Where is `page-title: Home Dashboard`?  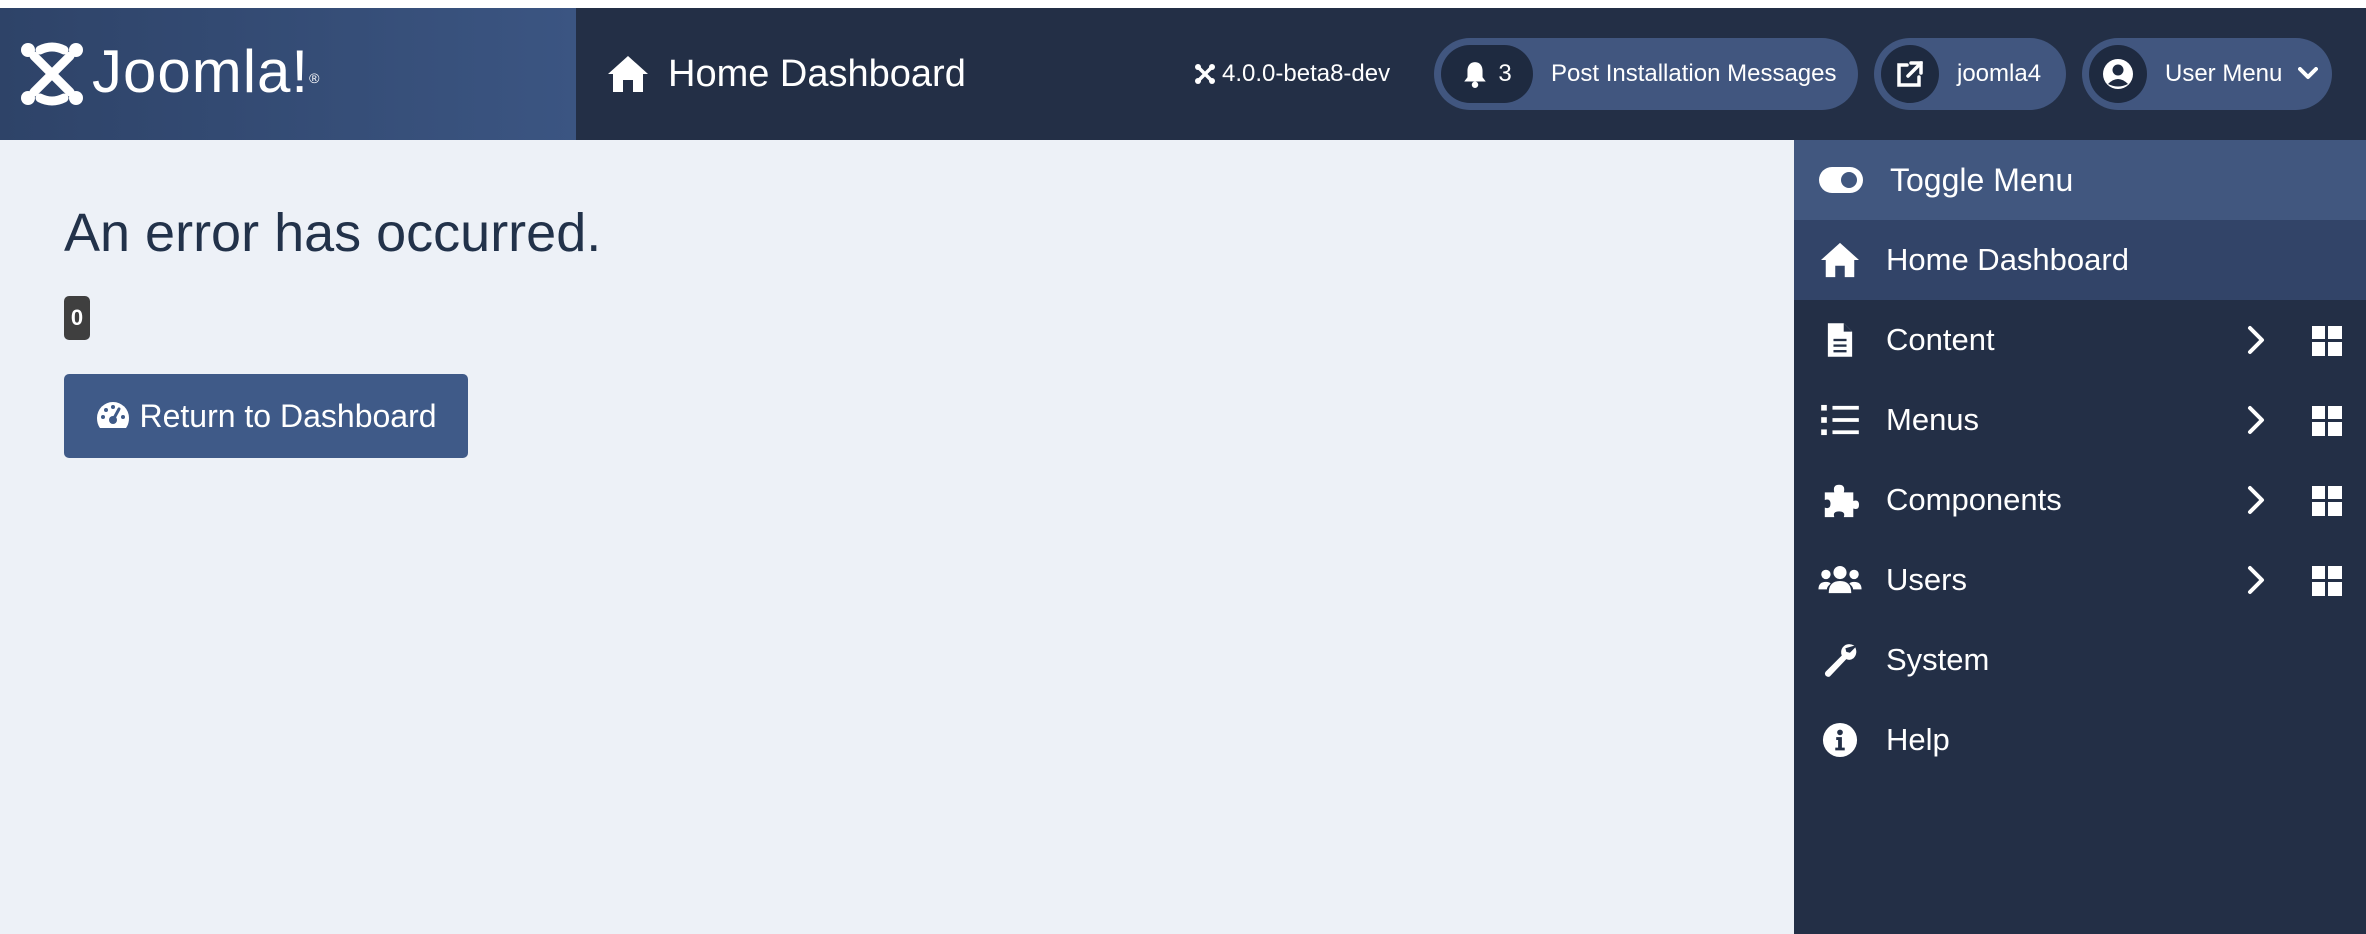 page-title: Home Dashboard is located at coordinates (786, 74).